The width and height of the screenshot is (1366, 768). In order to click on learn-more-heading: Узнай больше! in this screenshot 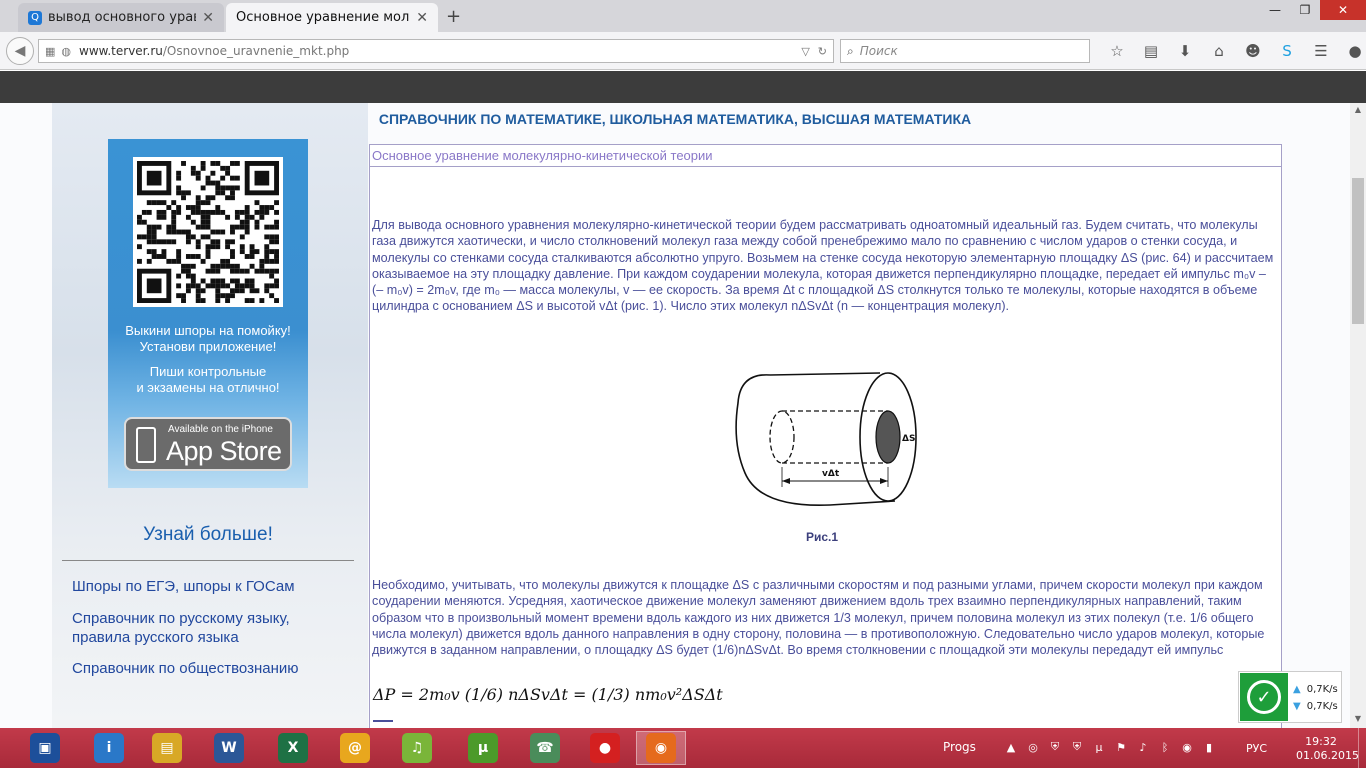, I will do `click(208, 534)`.